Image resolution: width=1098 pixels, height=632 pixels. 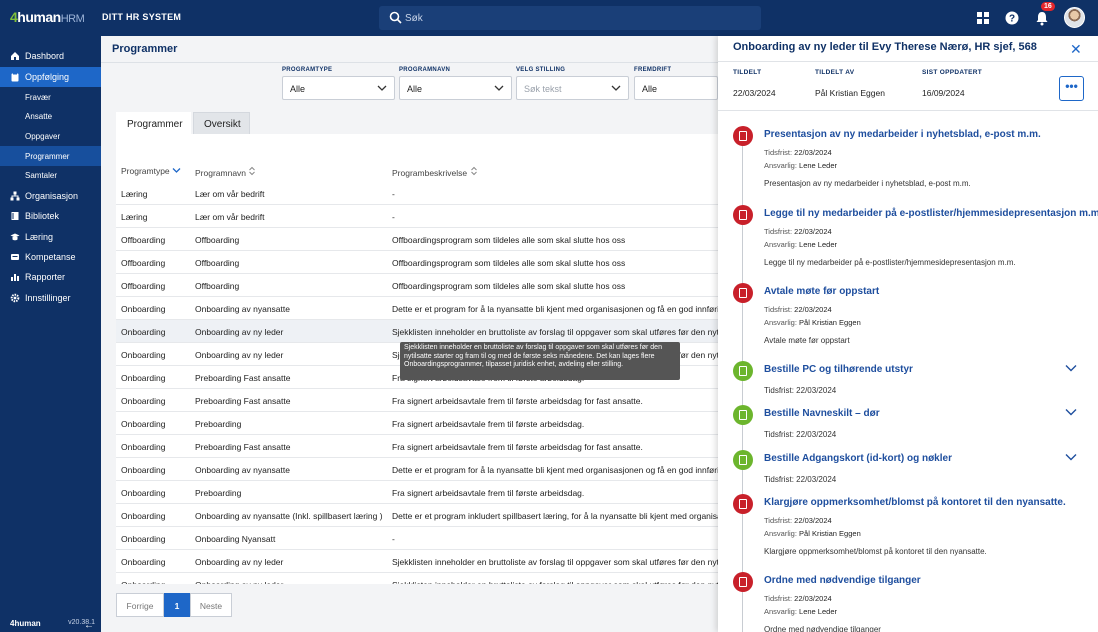 What do you see at coordinates (822, 628) in the screenshot?
I see `task-description: Ordne med nødvendige tilganger` at bounding box center [822, 628].